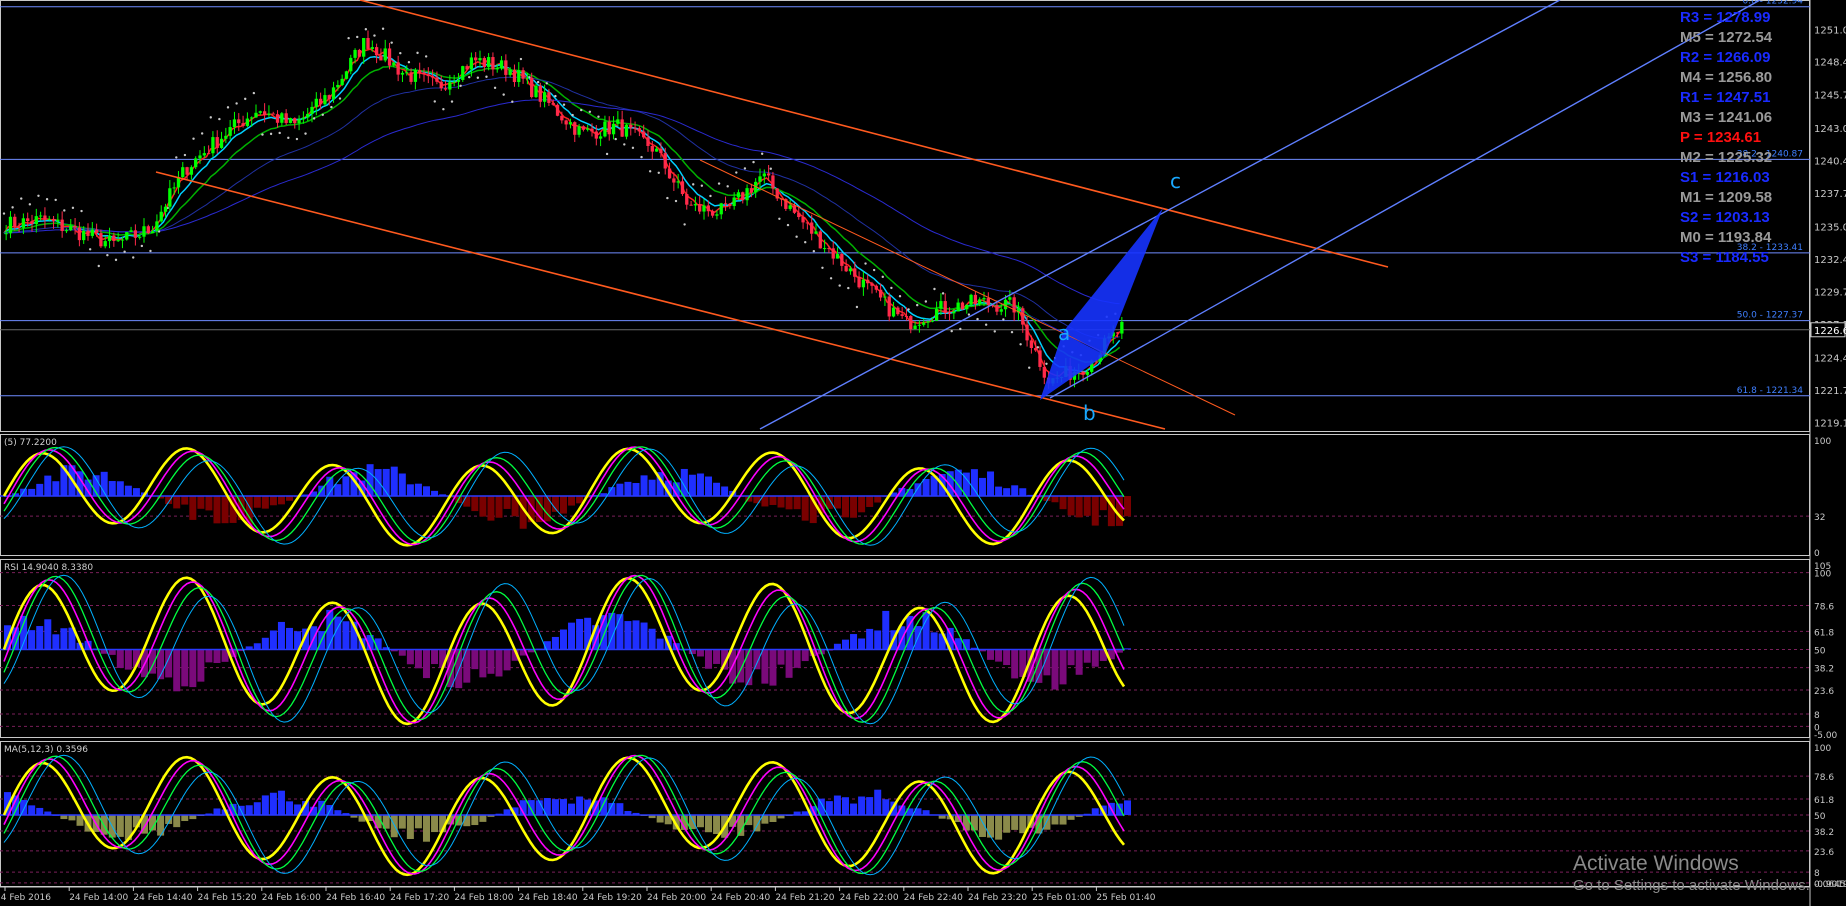  What do you see at coordinates (1817, 716) in the screenshot?
I see `indicator-axis-label: 8` at bounding box center [1817, 716].